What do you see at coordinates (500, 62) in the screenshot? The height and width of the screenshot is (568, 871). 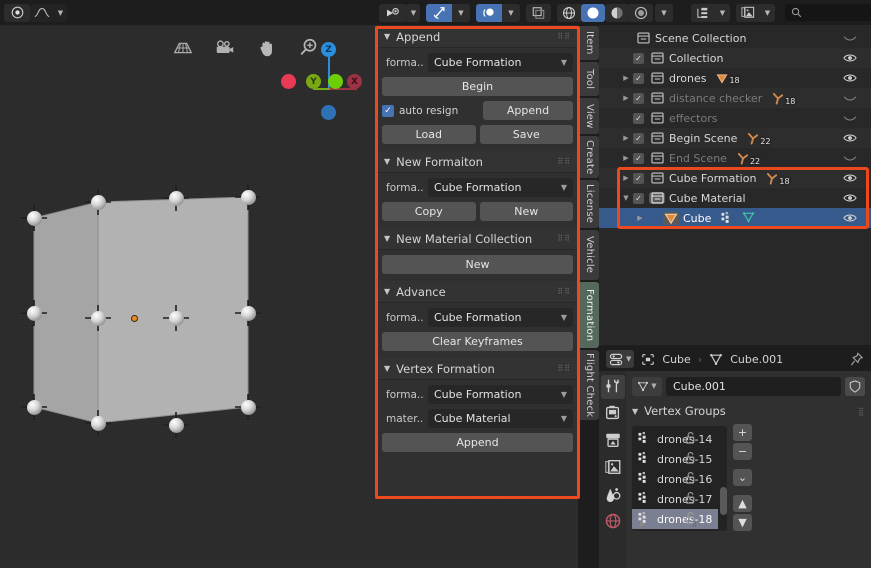 I see `append-formation-dropdown: Cube Formation ▼` at bounding box center [500, 62].